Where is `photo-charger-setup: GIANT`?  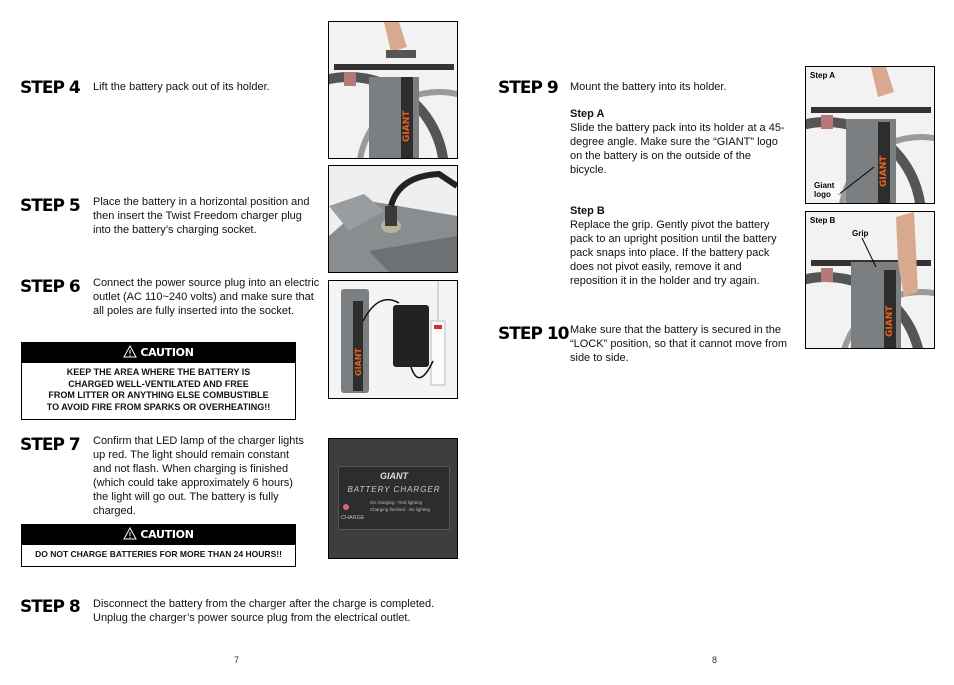 photo-charger-setup: GIANT is located at coordinates (393, 339).